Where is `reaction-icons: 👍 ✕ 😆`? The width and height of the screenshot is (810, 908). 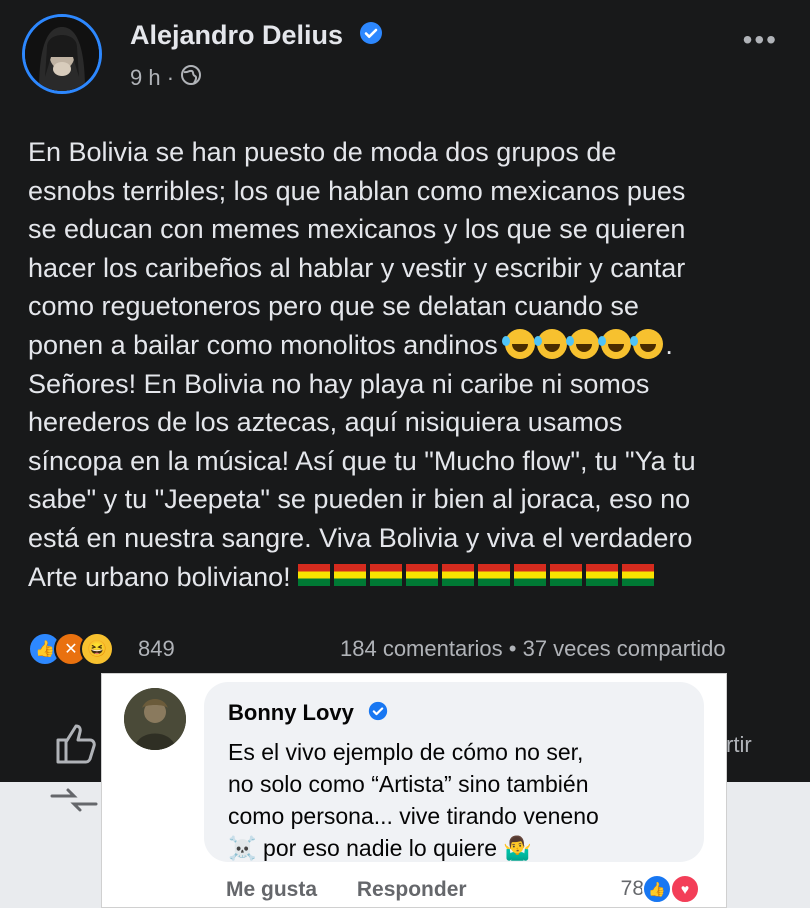
reaction-icons: 👍 ✕ 😆 is located at coordinates (71, 649).